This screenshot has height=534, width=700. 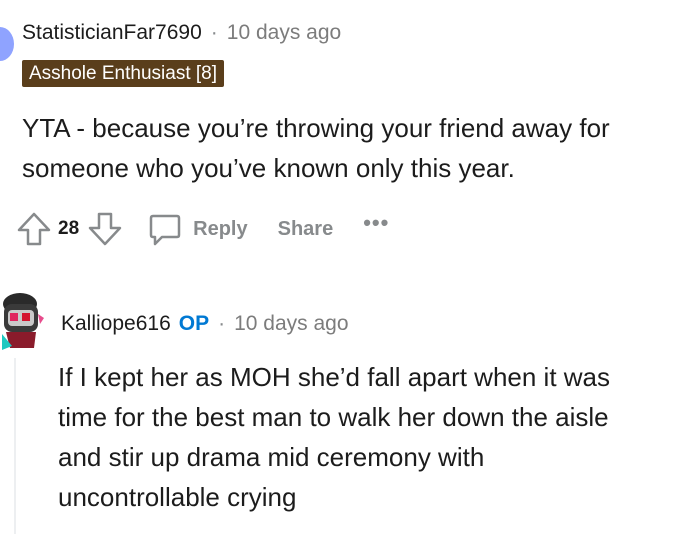 I want to click on comment-text-line: someone who you’ve known only this year., so click(x=268, y=168).